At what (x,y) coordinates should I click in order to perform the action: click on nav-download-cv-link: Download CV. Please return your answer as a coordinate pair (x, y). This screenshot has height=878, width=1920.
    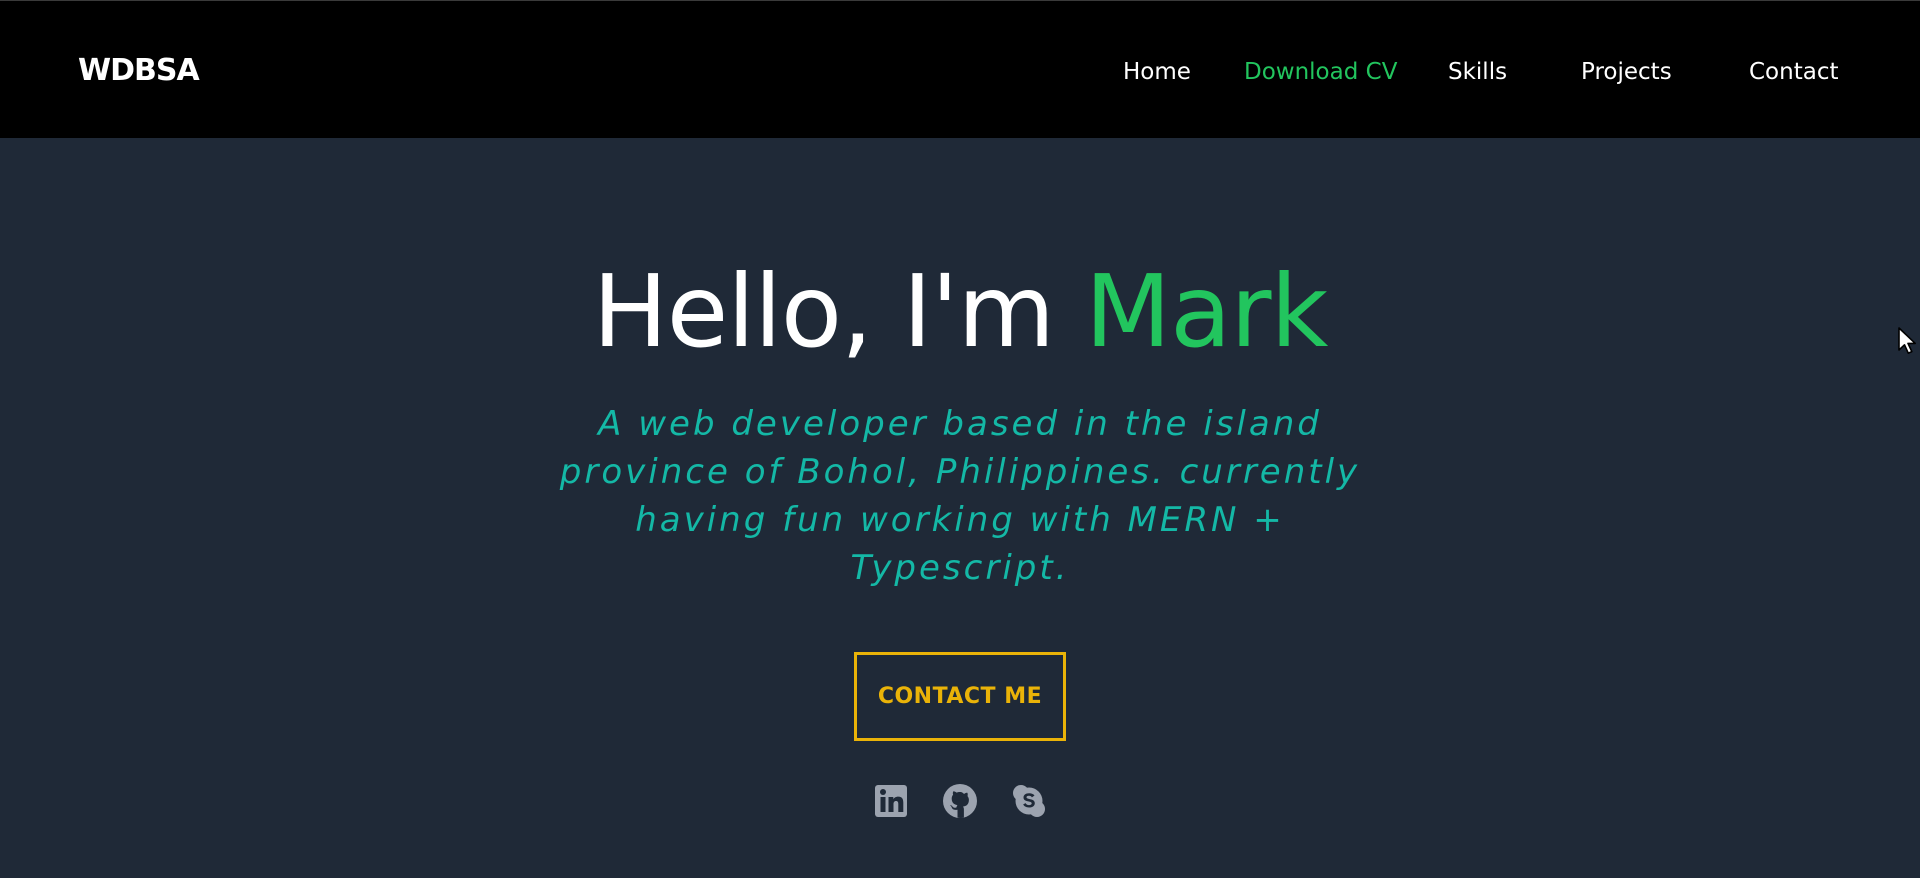
    Looking at the image, I should click on (1320, 72).